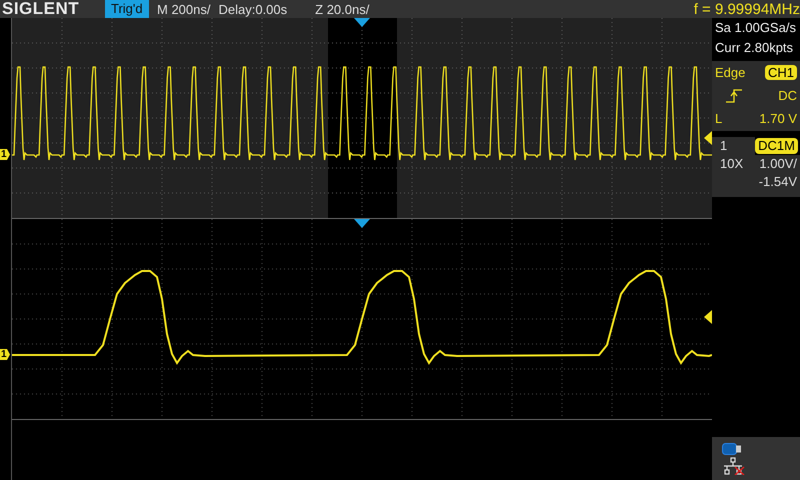 Image resolution: width=800 pixels, height=480 pixels. Describe the element at coordinates (127, 9) in the screenshot. I see `trigger-status: Trig'd` at that location.